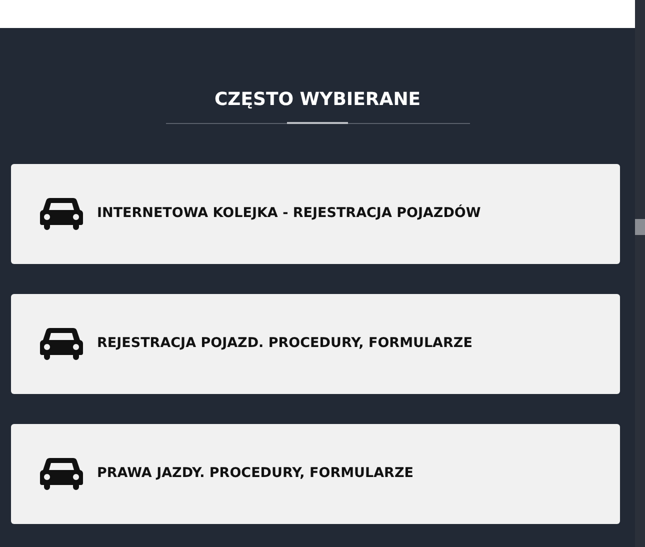 This screenshot has height=547, width=645. I want to click on scrollbar, so click(640, 273).